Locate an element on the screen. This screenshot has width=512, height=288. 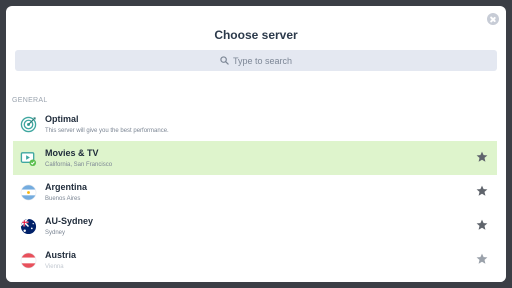
server-name: Optimal is located at coordinates (62, 119).